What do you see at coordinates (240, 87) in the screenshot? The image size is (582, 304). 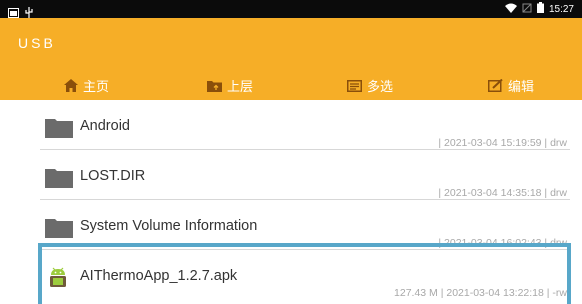 I see `up-level-label: 上层` at bounding box center [240, 87].